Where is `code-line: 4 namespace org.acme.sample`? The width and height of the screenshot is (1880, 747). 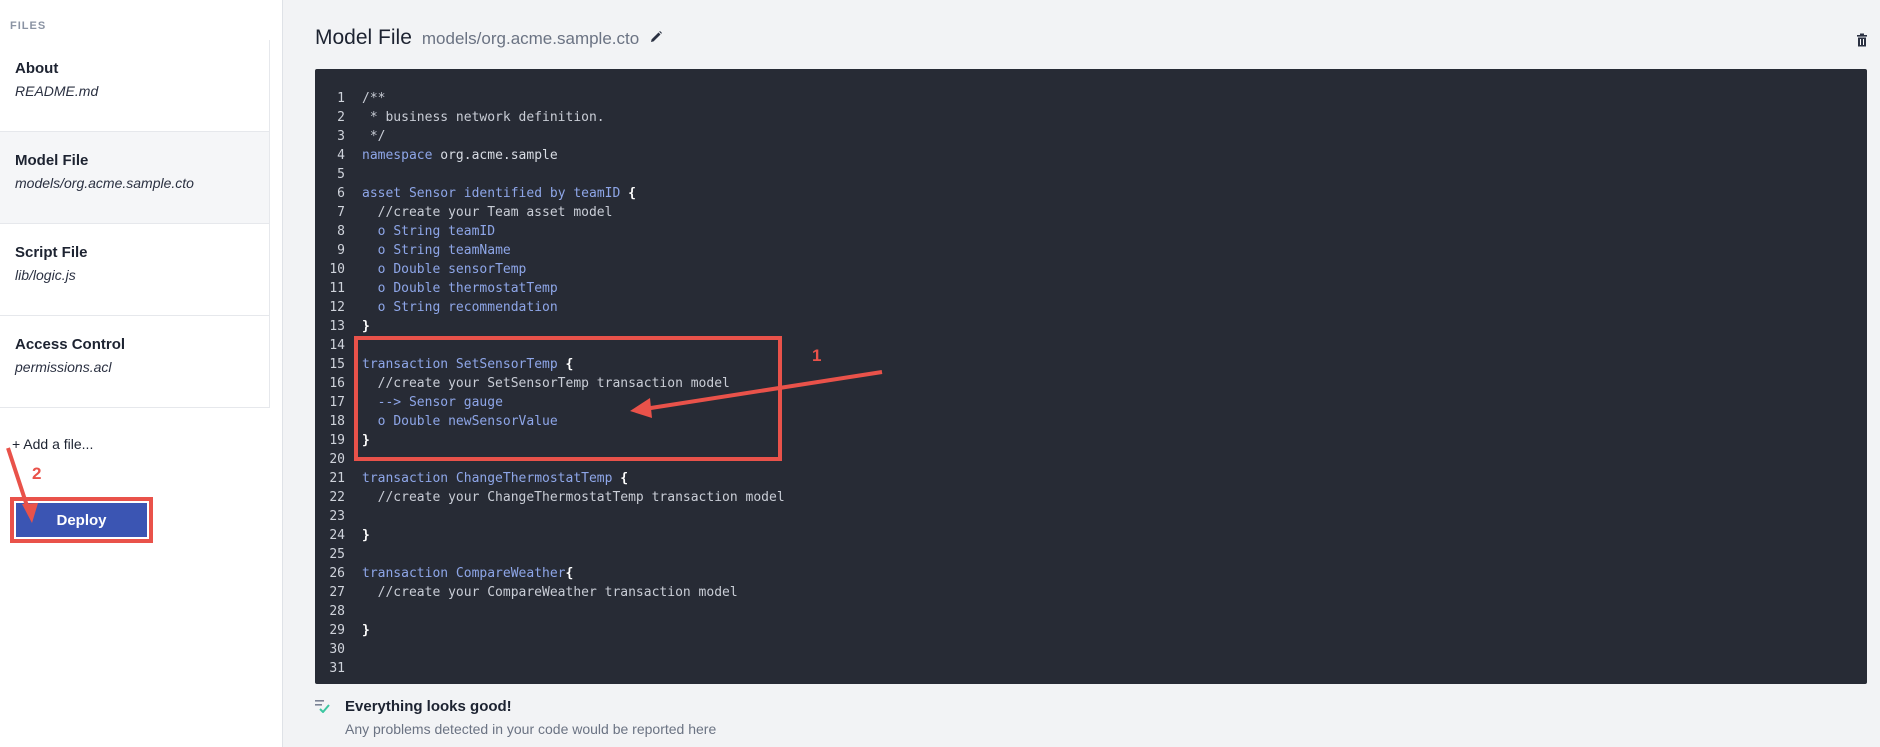
code-line: 4 namespace org.acme.sample is located at coordinates (550, 155).